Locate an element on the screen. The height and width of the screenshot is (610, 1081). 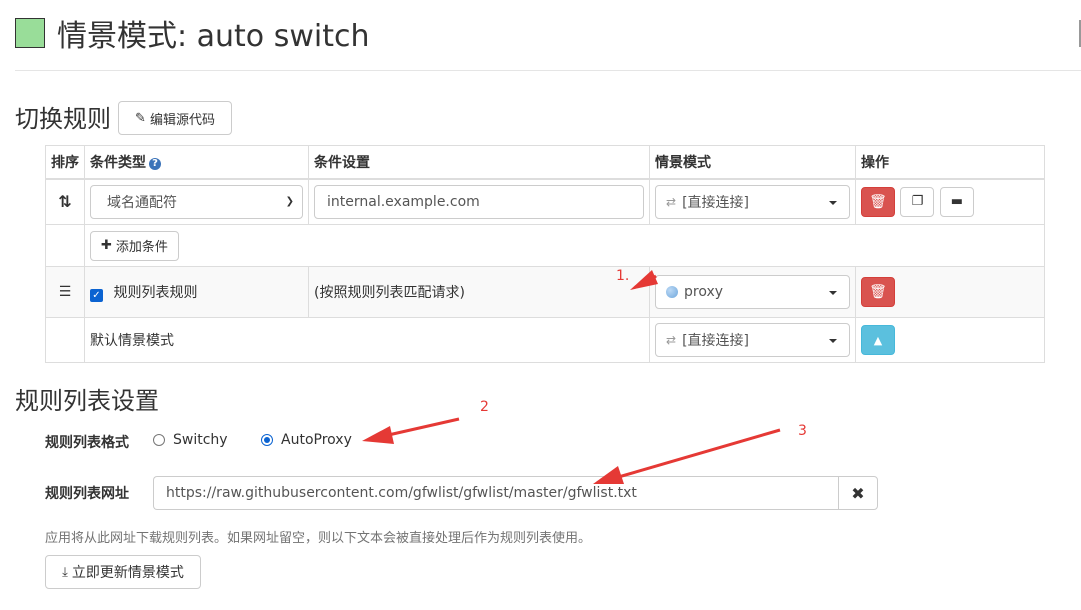
default-profile-select: ⇄ [直接连接] is located at coordinates (752, 340).